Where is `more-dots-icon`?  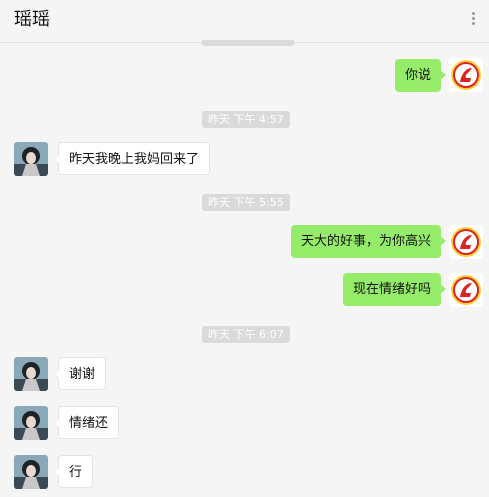 more-dots-icon is located at coordinates (473, 19).